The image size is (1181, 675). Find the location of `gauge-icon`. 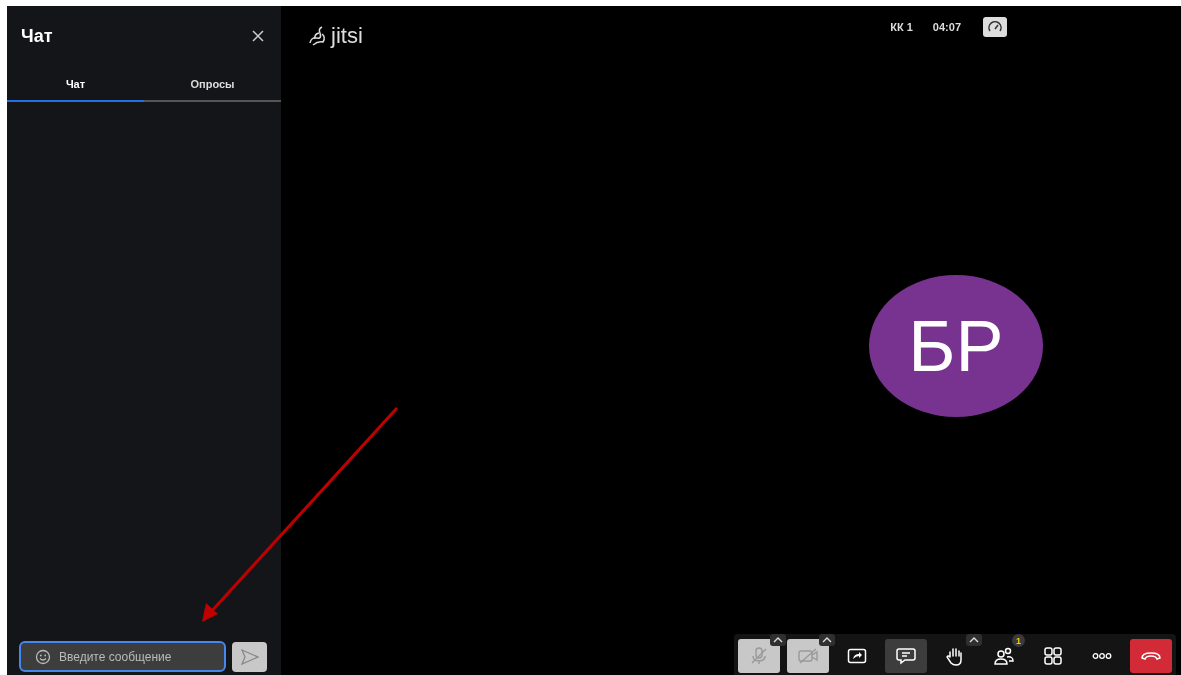

gauge-icon is located at coordinates (995, 27).